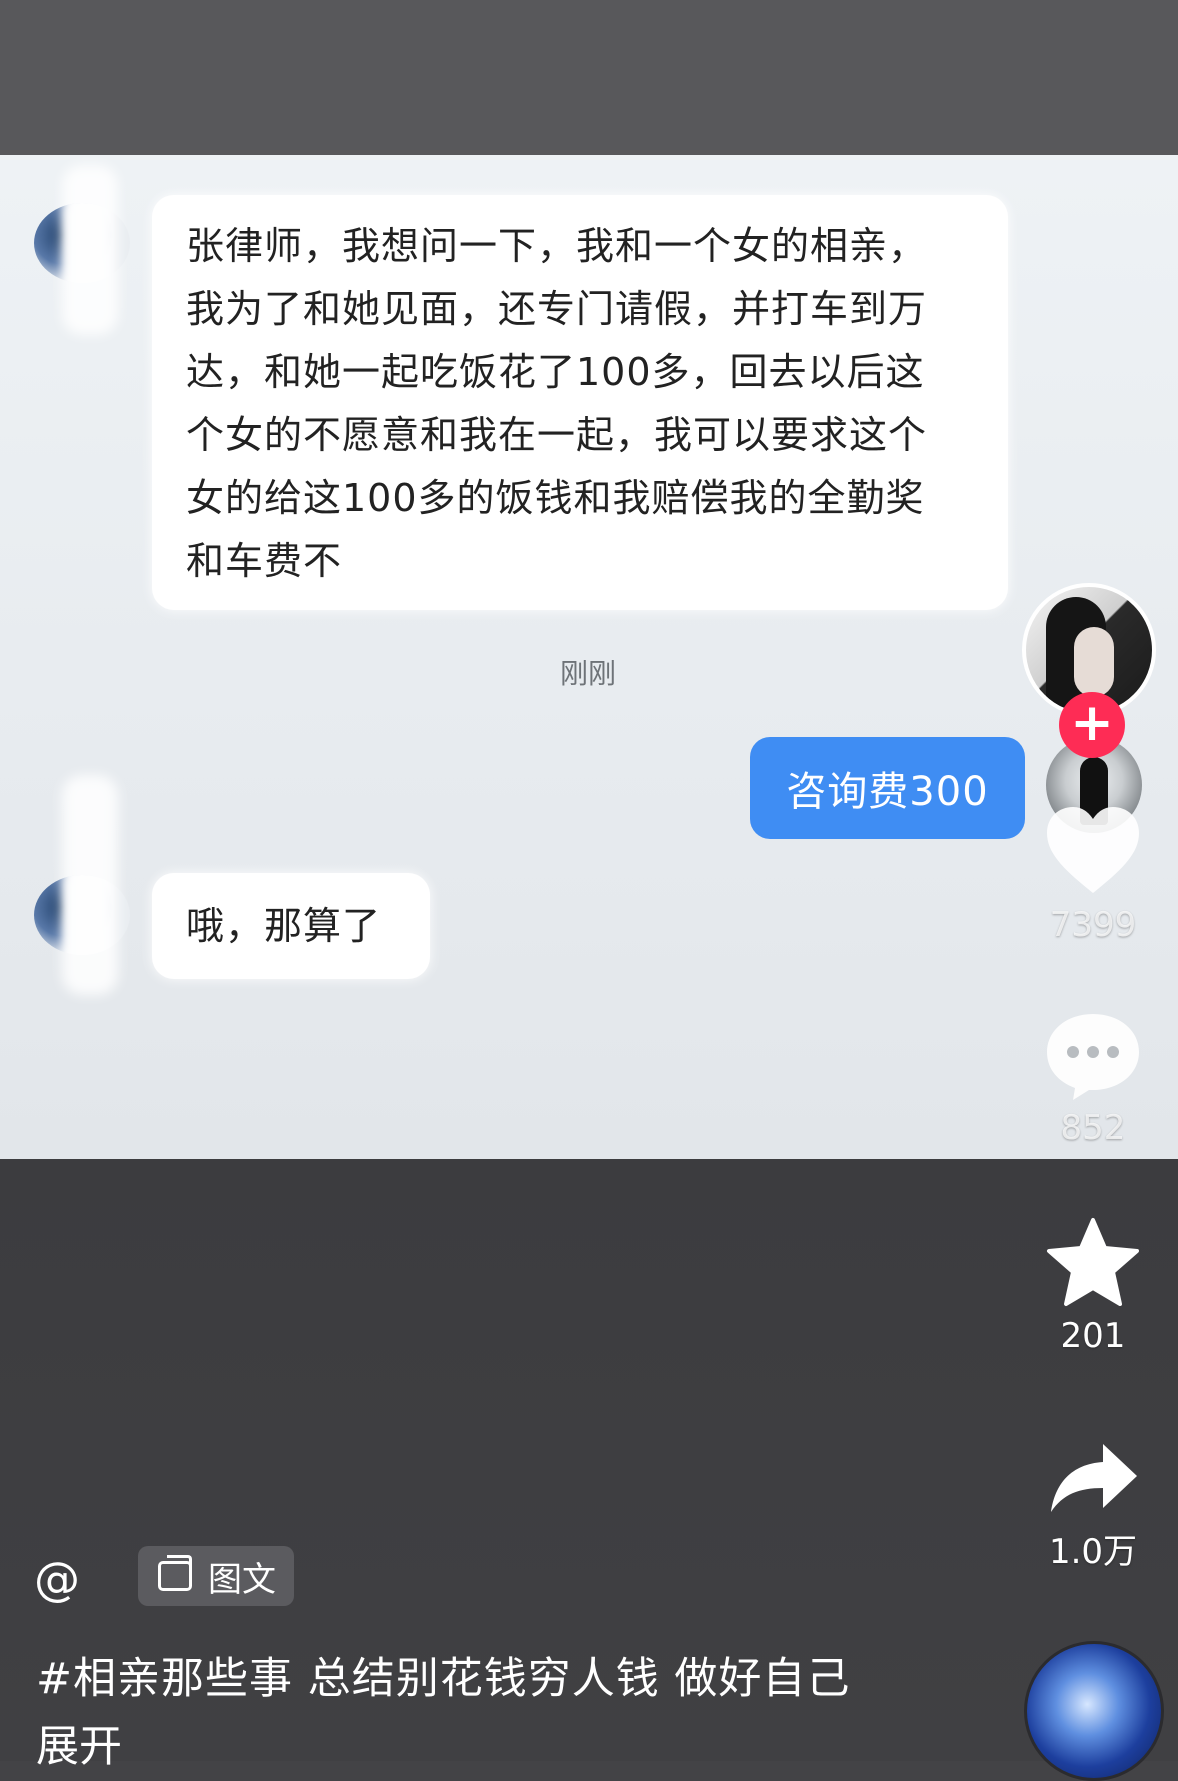  I want to click on star-icon, so click(1093, 1262).